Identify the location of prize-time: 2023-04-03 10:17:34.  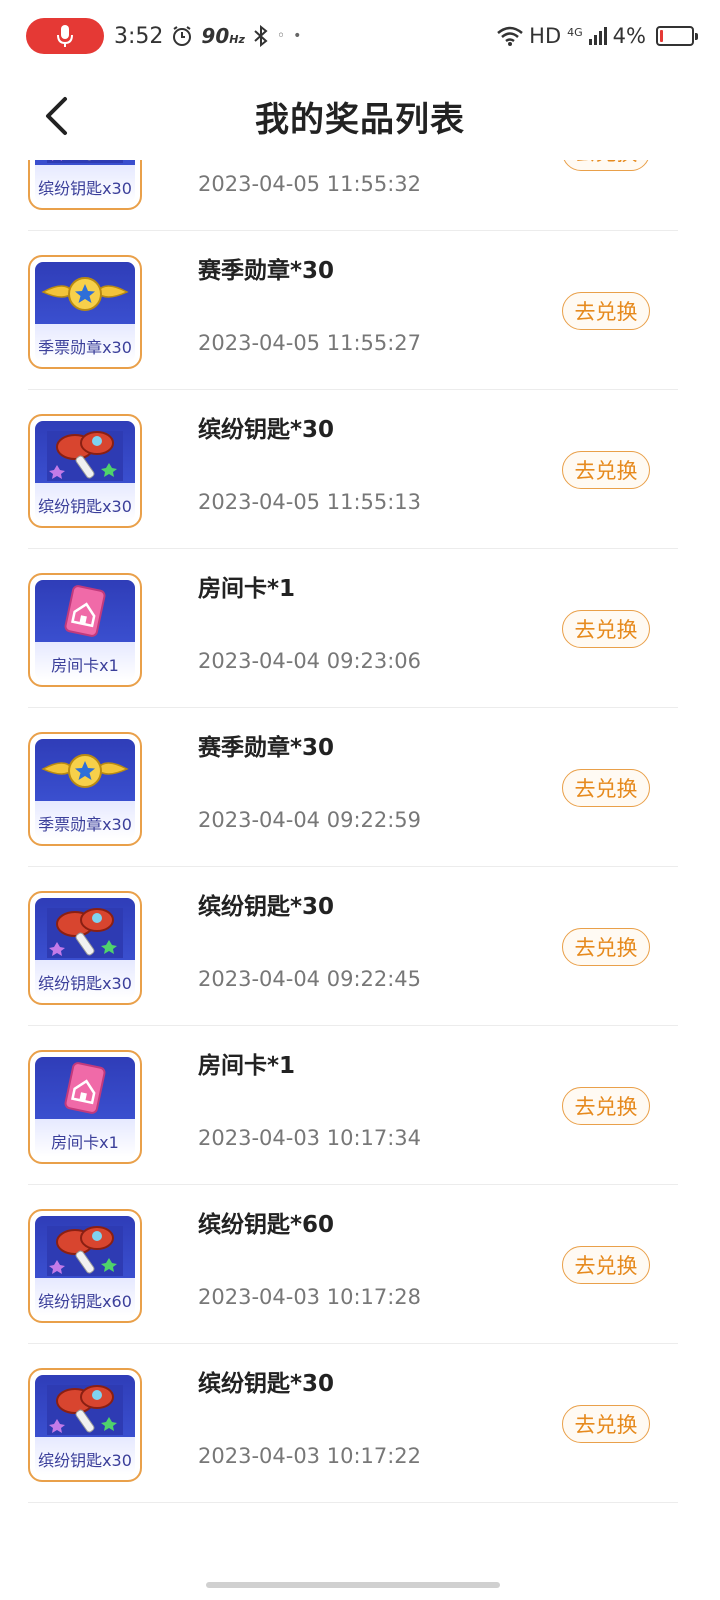
(310, 1138).